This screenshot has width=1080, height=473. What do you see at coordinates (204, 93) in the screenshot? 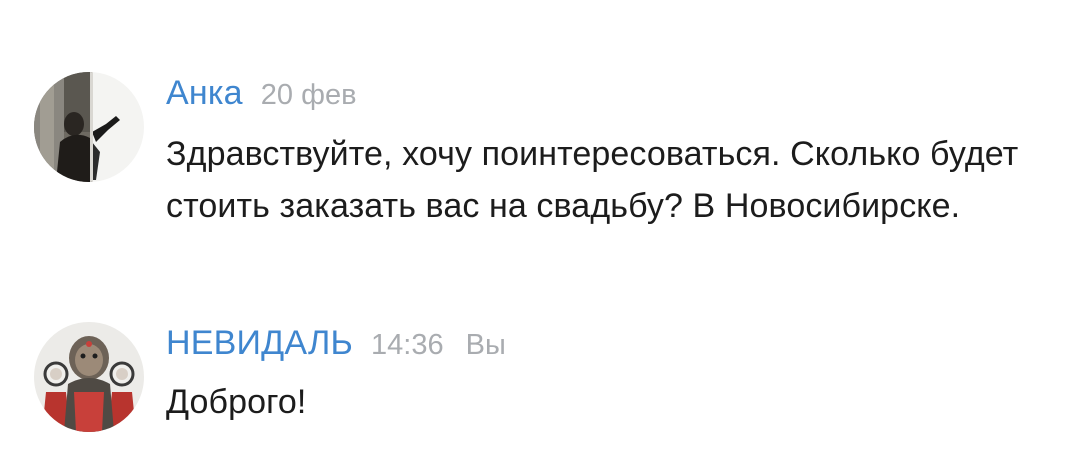
I see `author-name-link: Анка` at bounding box center [204, 93].